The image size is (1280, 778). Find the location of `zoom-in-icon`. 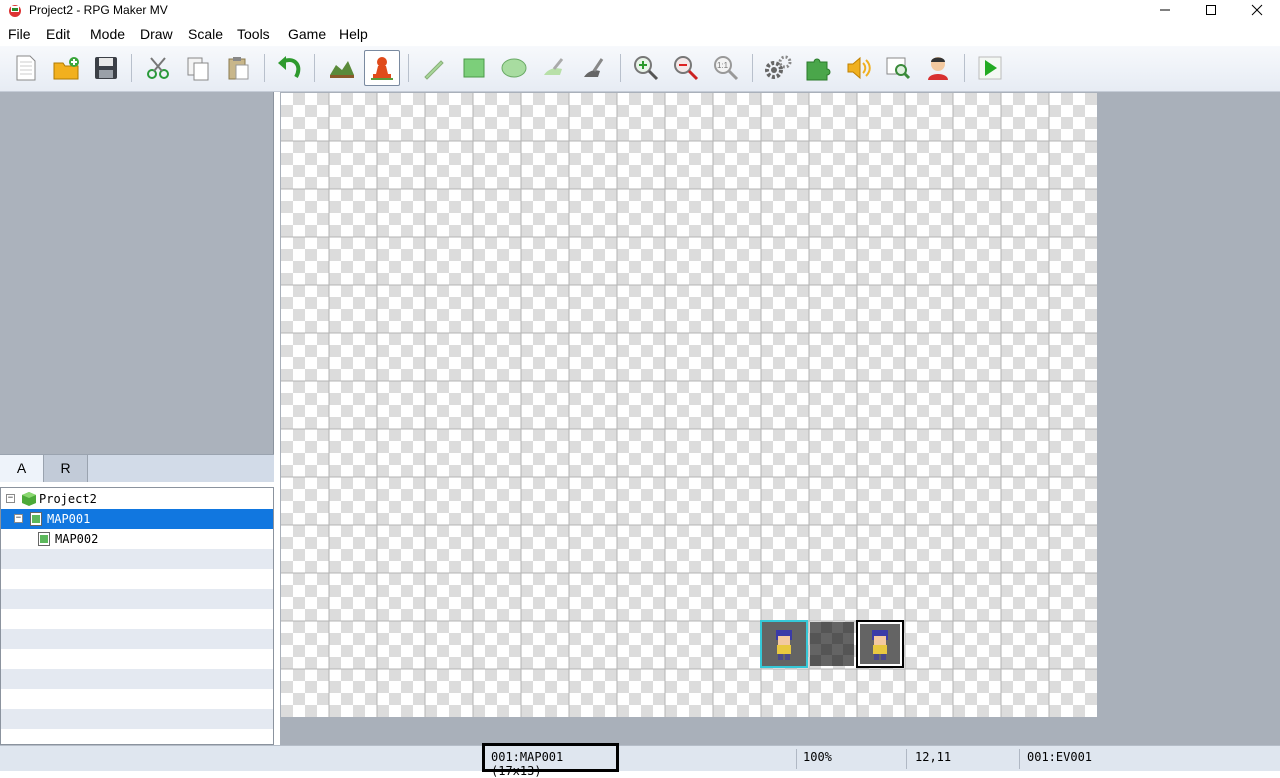

zoom-in-icon is located at coordinates (646, 68).